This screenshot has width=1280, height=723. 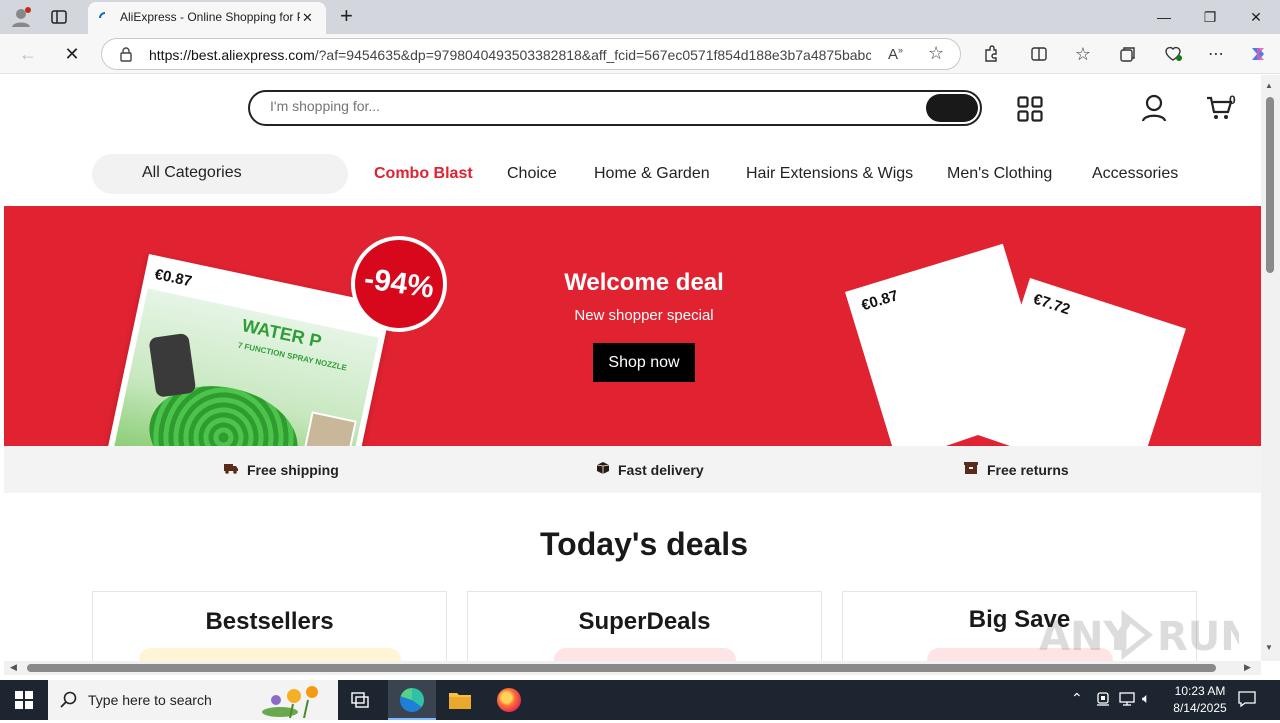 I want to click on tab-actions-icon, so click(x=59, y=17).